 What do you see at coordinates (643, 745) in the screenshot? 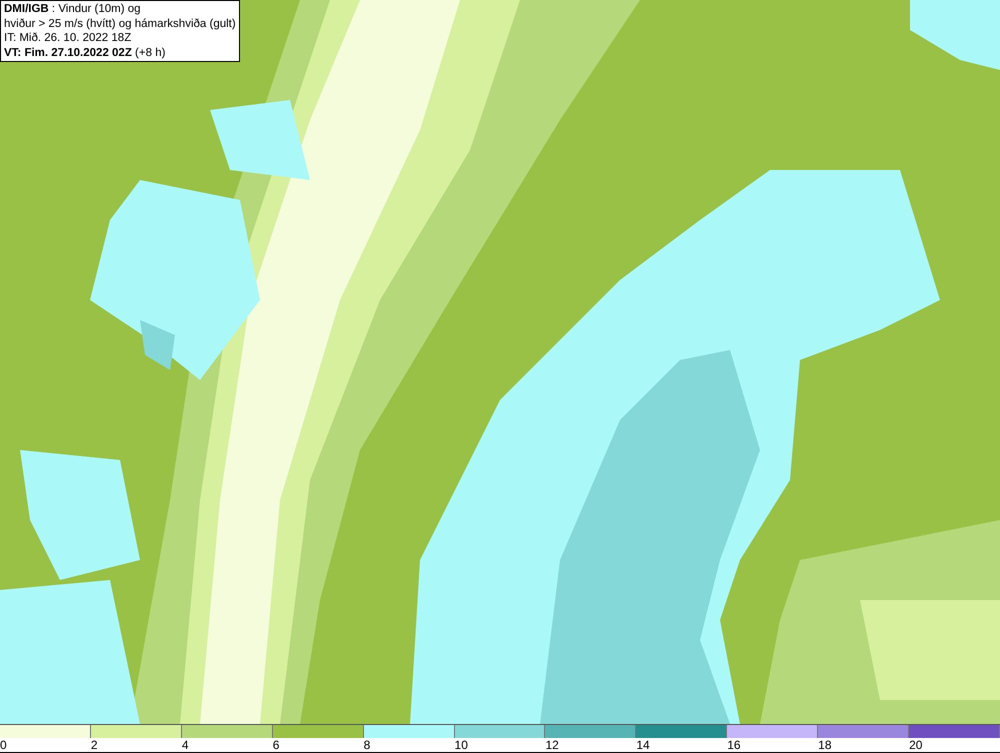
I see `legend-label: 14` at bounding box center [643, 745].